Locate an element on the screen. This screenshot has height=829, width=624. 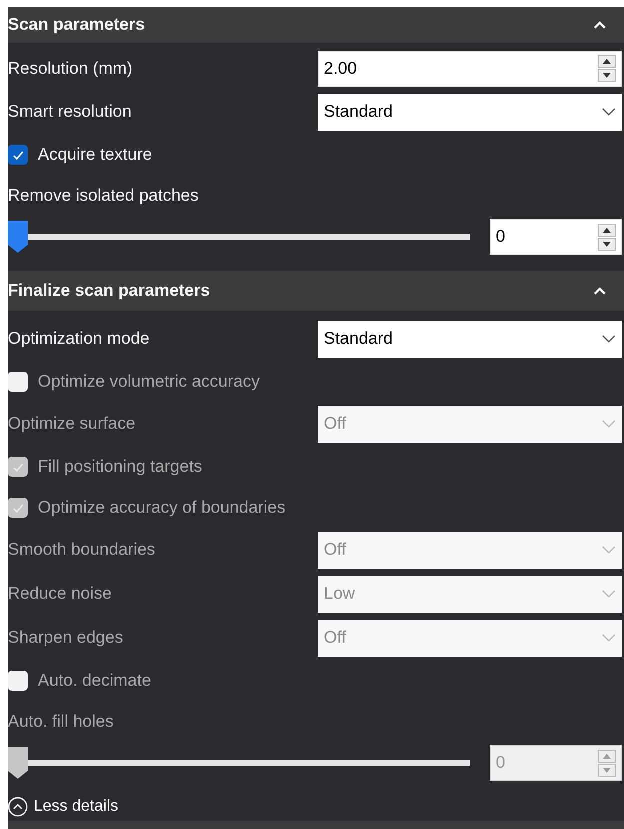
section-header: Finalize scan parameters is located at coordinates (316, 291).